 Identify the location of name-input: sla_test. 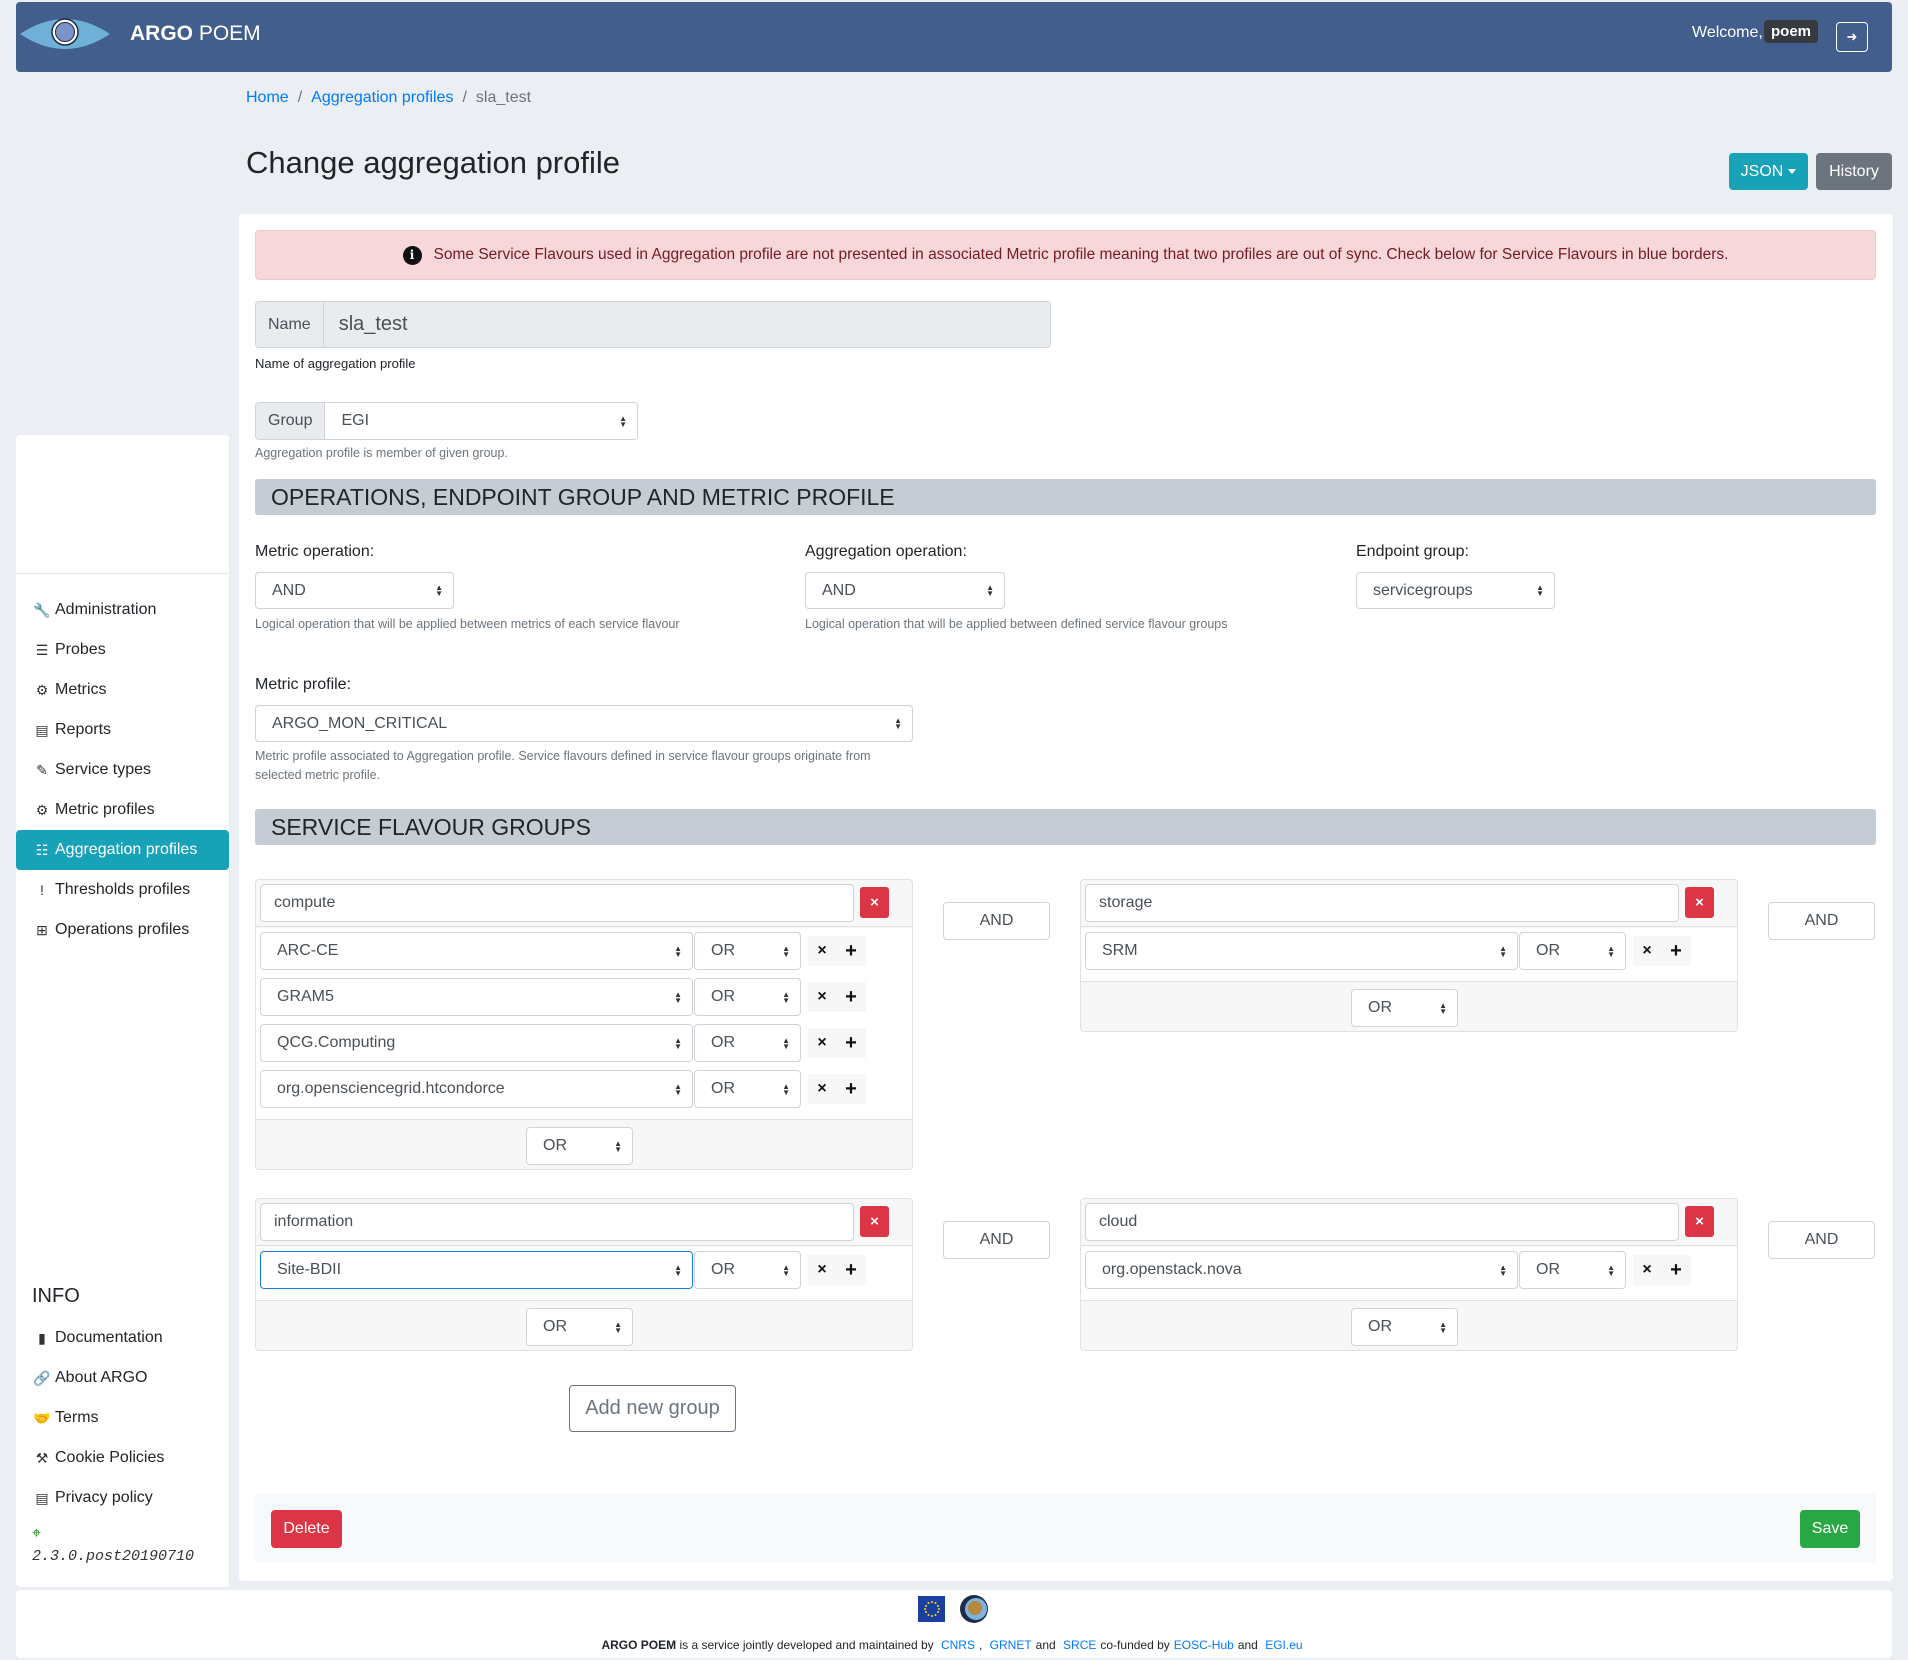
(686, 324).